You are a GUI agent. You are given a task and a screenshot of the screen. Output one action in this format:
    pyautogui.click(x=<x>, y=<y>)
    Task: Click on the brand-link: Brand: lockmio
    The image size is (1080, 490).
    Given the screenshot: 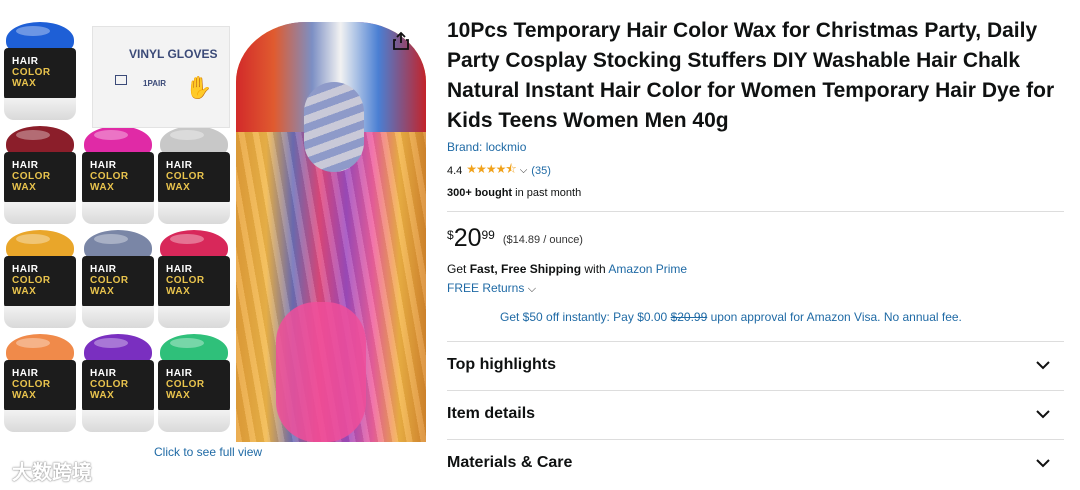 What is the action you would take?
    pyautogui.click(x=755, y=147)
    